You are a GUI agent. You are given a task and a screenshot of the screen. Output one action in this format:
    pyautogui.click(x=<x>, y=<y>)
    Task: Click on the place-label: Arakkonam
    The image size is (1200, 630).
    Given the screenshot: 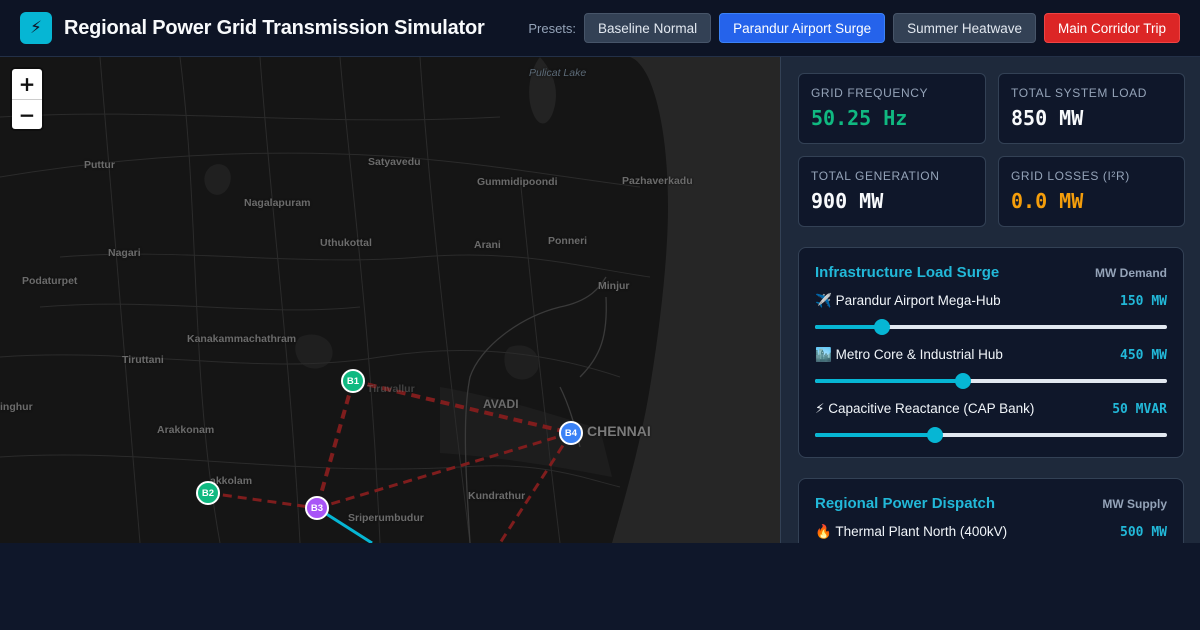 What is the action you would take?
    pyautogui.click(x=186, y=430)
    